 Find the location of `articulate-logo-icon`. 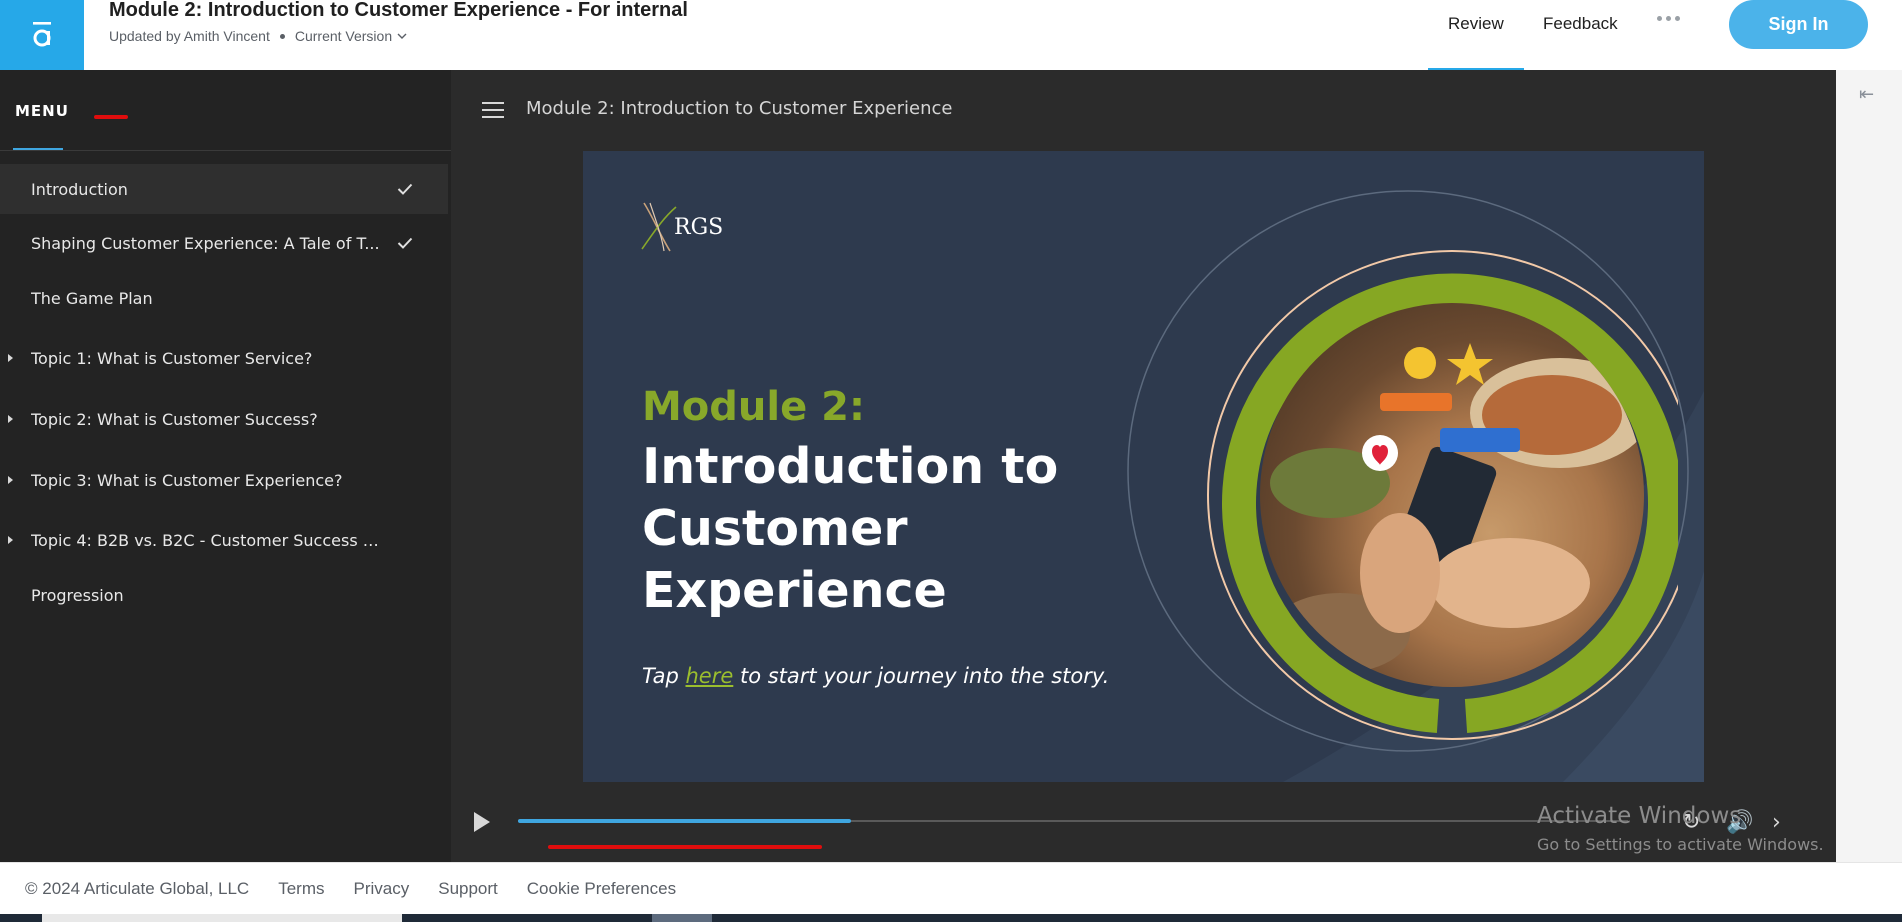

articulate-logo-icon is located at coordinates (42, 34).